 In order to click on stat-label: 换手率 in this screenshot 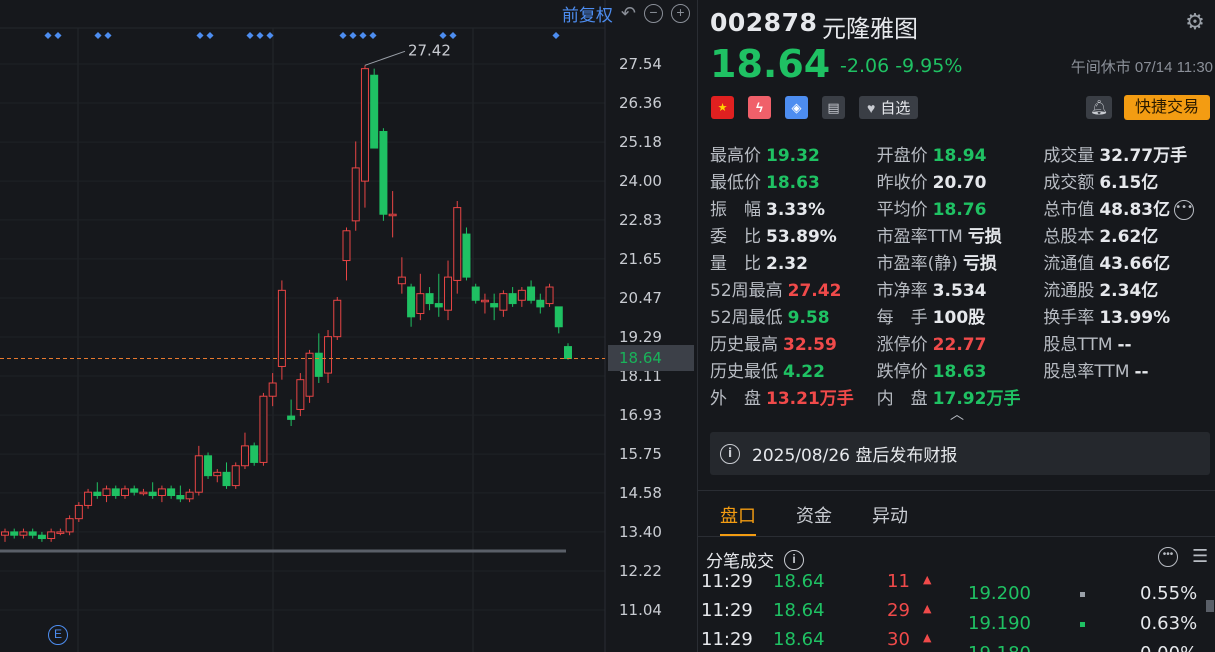, I will do `click(1069, 318)`.